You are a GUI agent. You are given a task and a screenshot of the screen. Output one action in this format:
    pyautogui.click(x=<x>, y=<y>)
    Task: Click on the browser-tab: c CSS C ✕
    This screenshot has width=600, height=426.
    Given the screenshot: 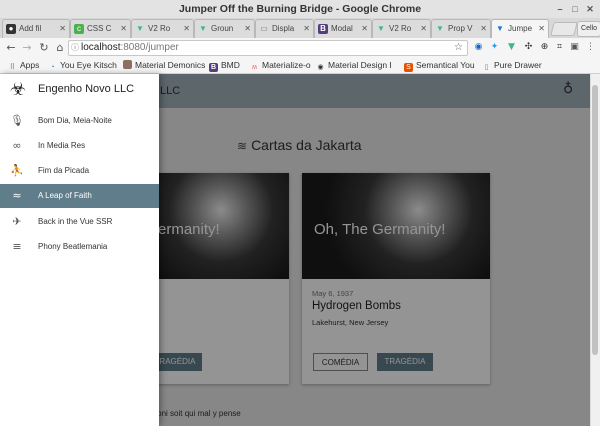 What is the action you would take?
    pyautogui.click(x=100, y=28)
    